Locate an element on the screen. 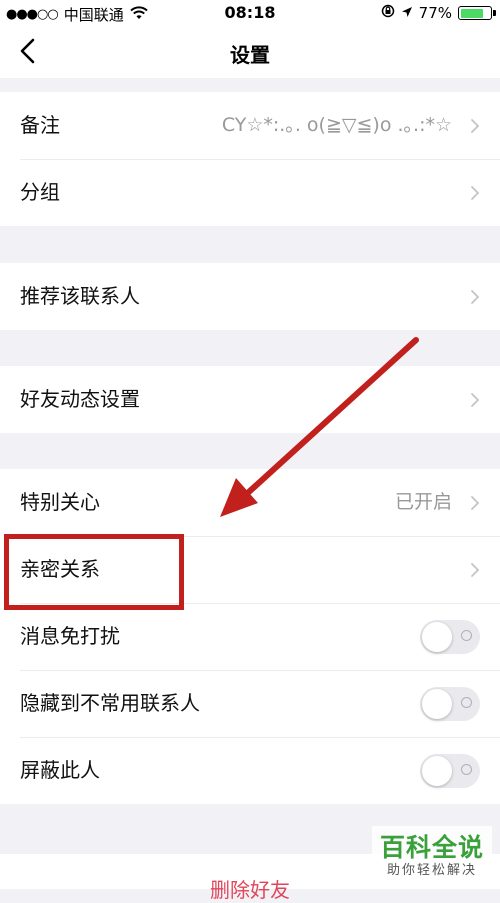 The width and height of the screenshot is (500, 903). block-toggle is located at coordinates (450, 771).